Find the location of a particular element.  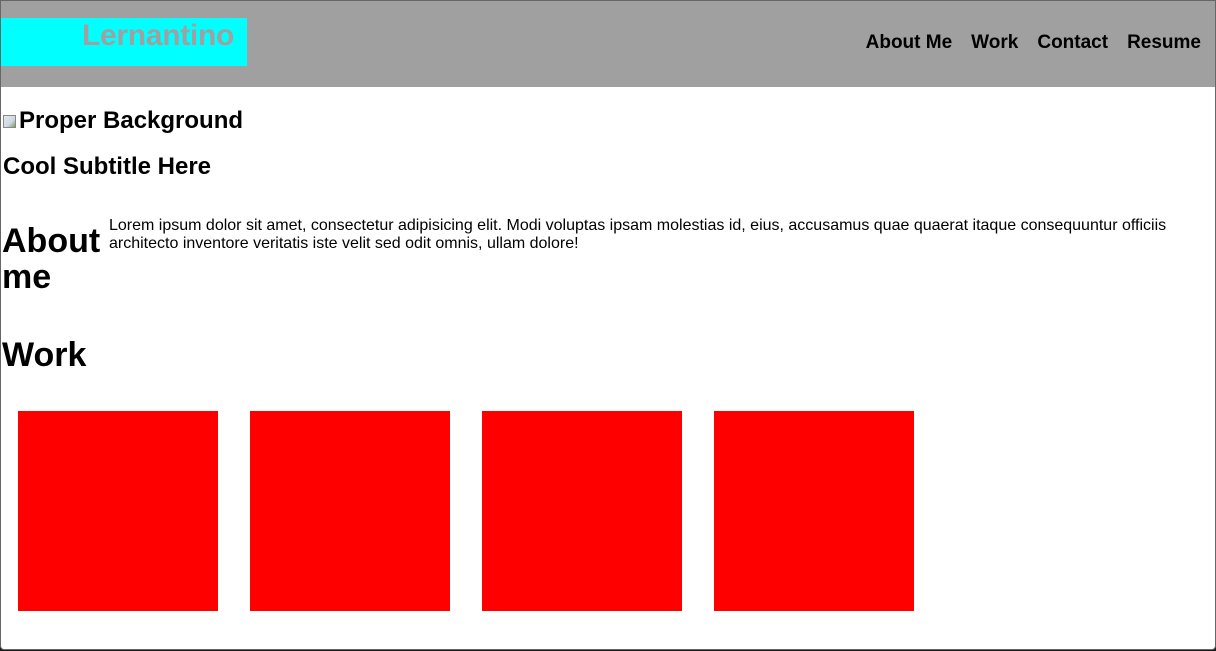

site-header: Lernantino About Me Work Contact Resume is located at coordinates (608, 44).